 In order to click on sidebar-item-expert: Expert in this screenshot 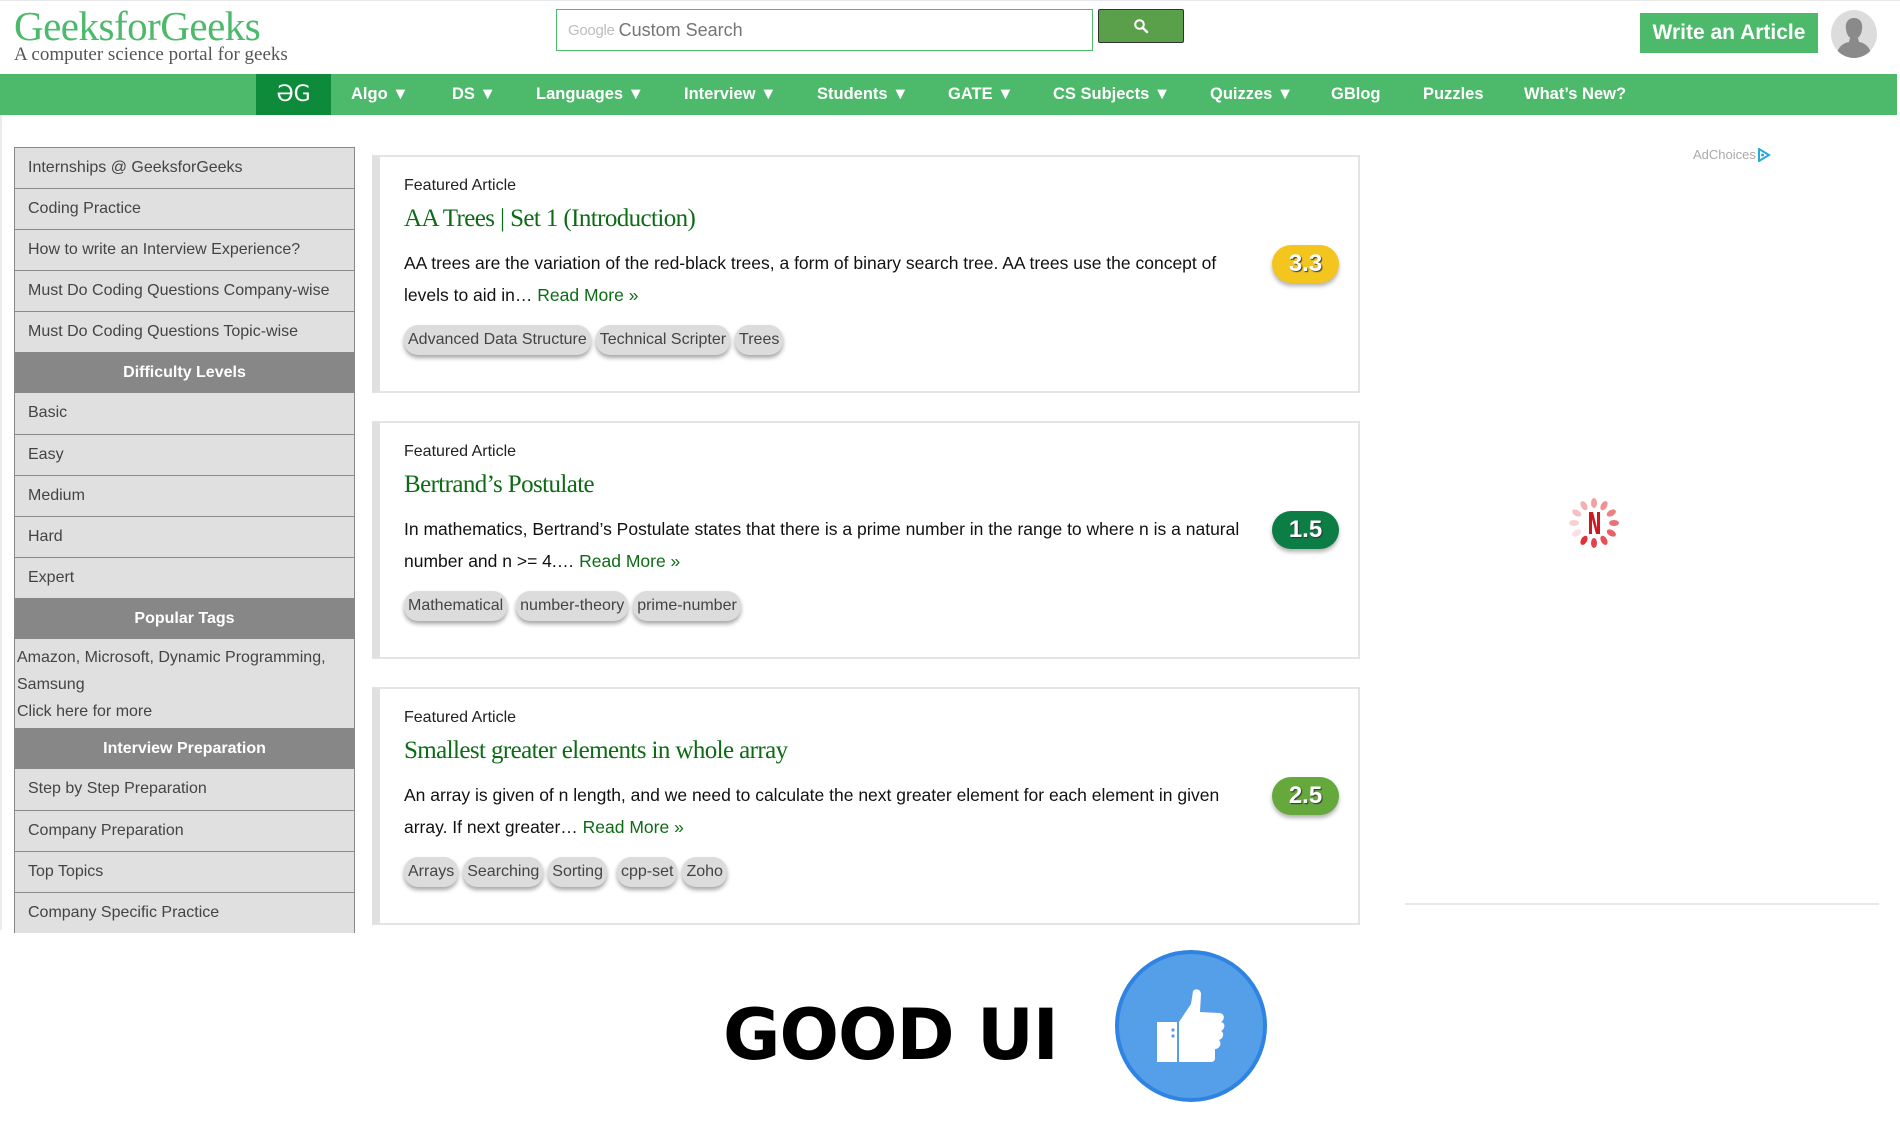, I will do `click(184, 577)`.